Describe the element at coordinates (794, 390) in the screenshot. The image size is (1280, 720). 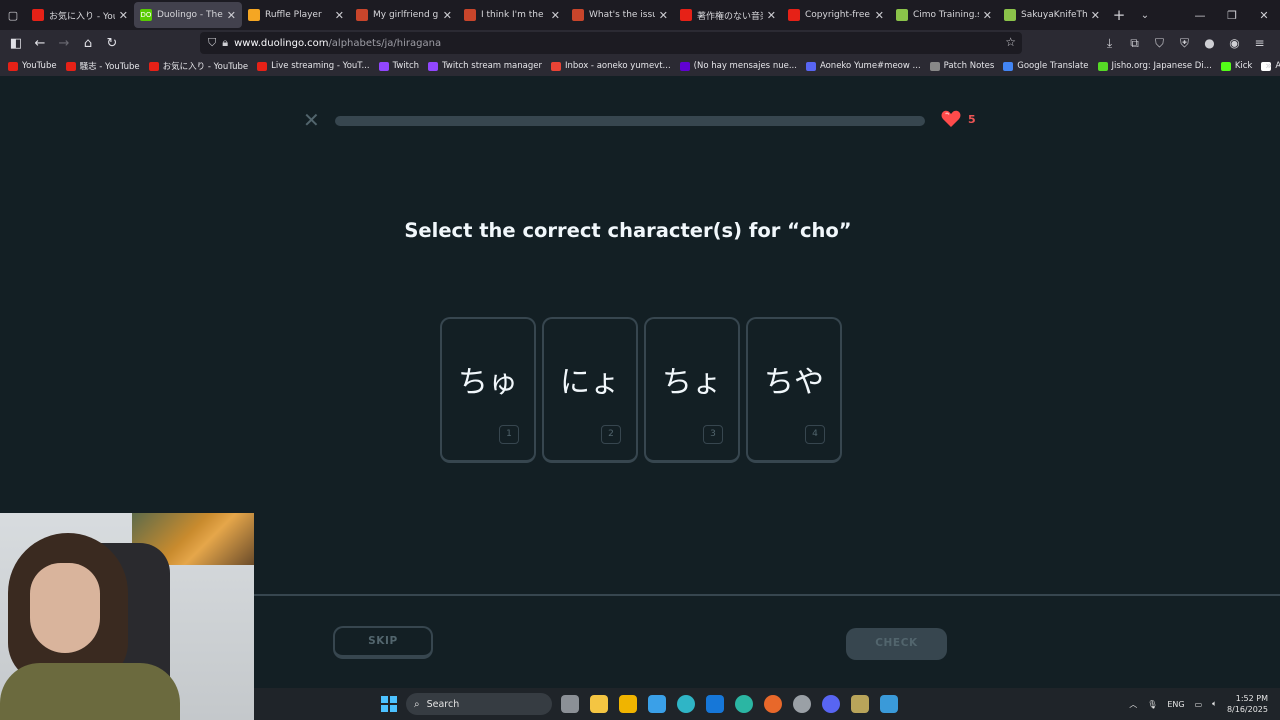
I see `choice-card: ちや 4` at that location.